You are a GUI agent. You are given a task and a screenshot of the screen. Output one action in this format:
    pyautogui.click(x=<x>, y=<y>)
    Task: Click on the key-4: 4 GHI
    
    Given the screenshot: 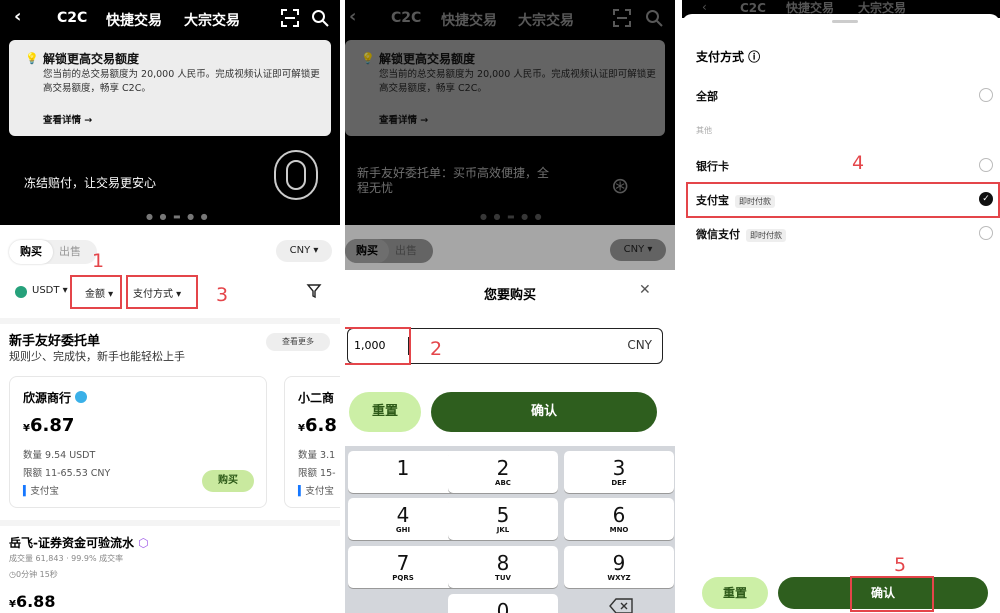 What is the action you would take?
    pyautogui.click(x=403, y=519)
    